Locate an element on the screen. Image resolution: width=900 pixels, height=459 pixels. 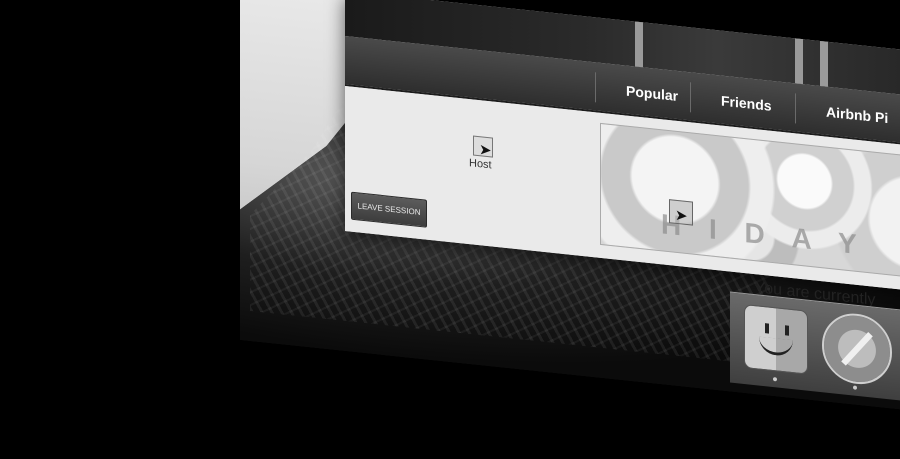
safari-running-indicator is located at coordinates (855, 387).